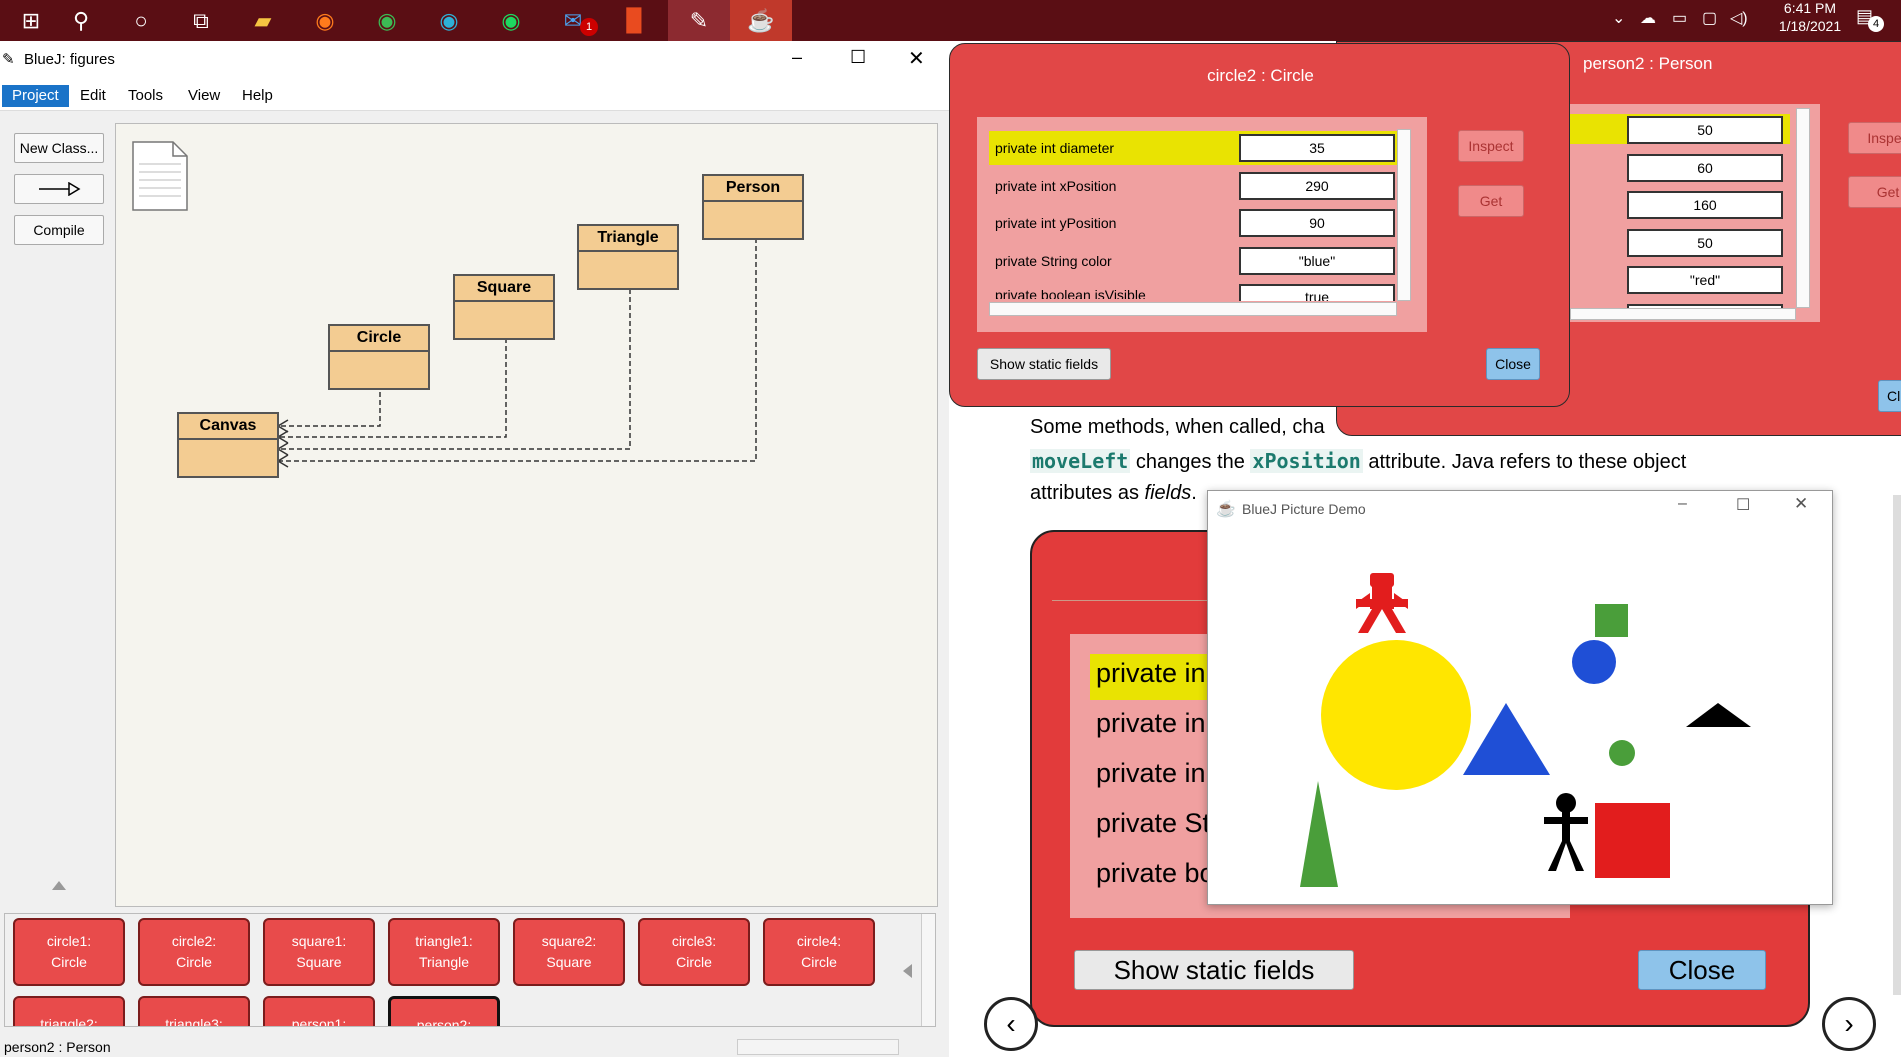  I want to click on class-square: Square, so click(504, 307).